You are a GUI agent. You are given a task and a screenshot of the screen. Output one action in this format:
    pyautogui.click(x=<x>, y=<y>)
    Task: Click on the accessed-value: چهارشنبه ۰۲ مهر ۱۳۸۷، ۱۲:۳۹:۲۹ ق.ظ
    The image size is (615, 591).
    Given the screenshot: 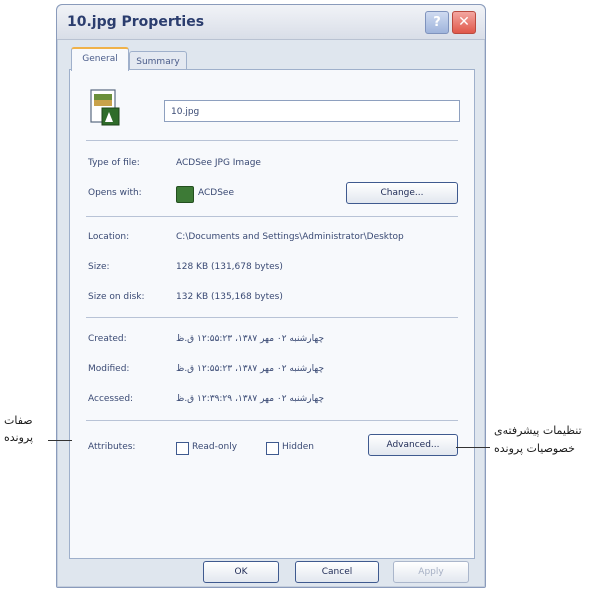 What is the action you would take?
    pyautogui.click(x=250, y=399)
    